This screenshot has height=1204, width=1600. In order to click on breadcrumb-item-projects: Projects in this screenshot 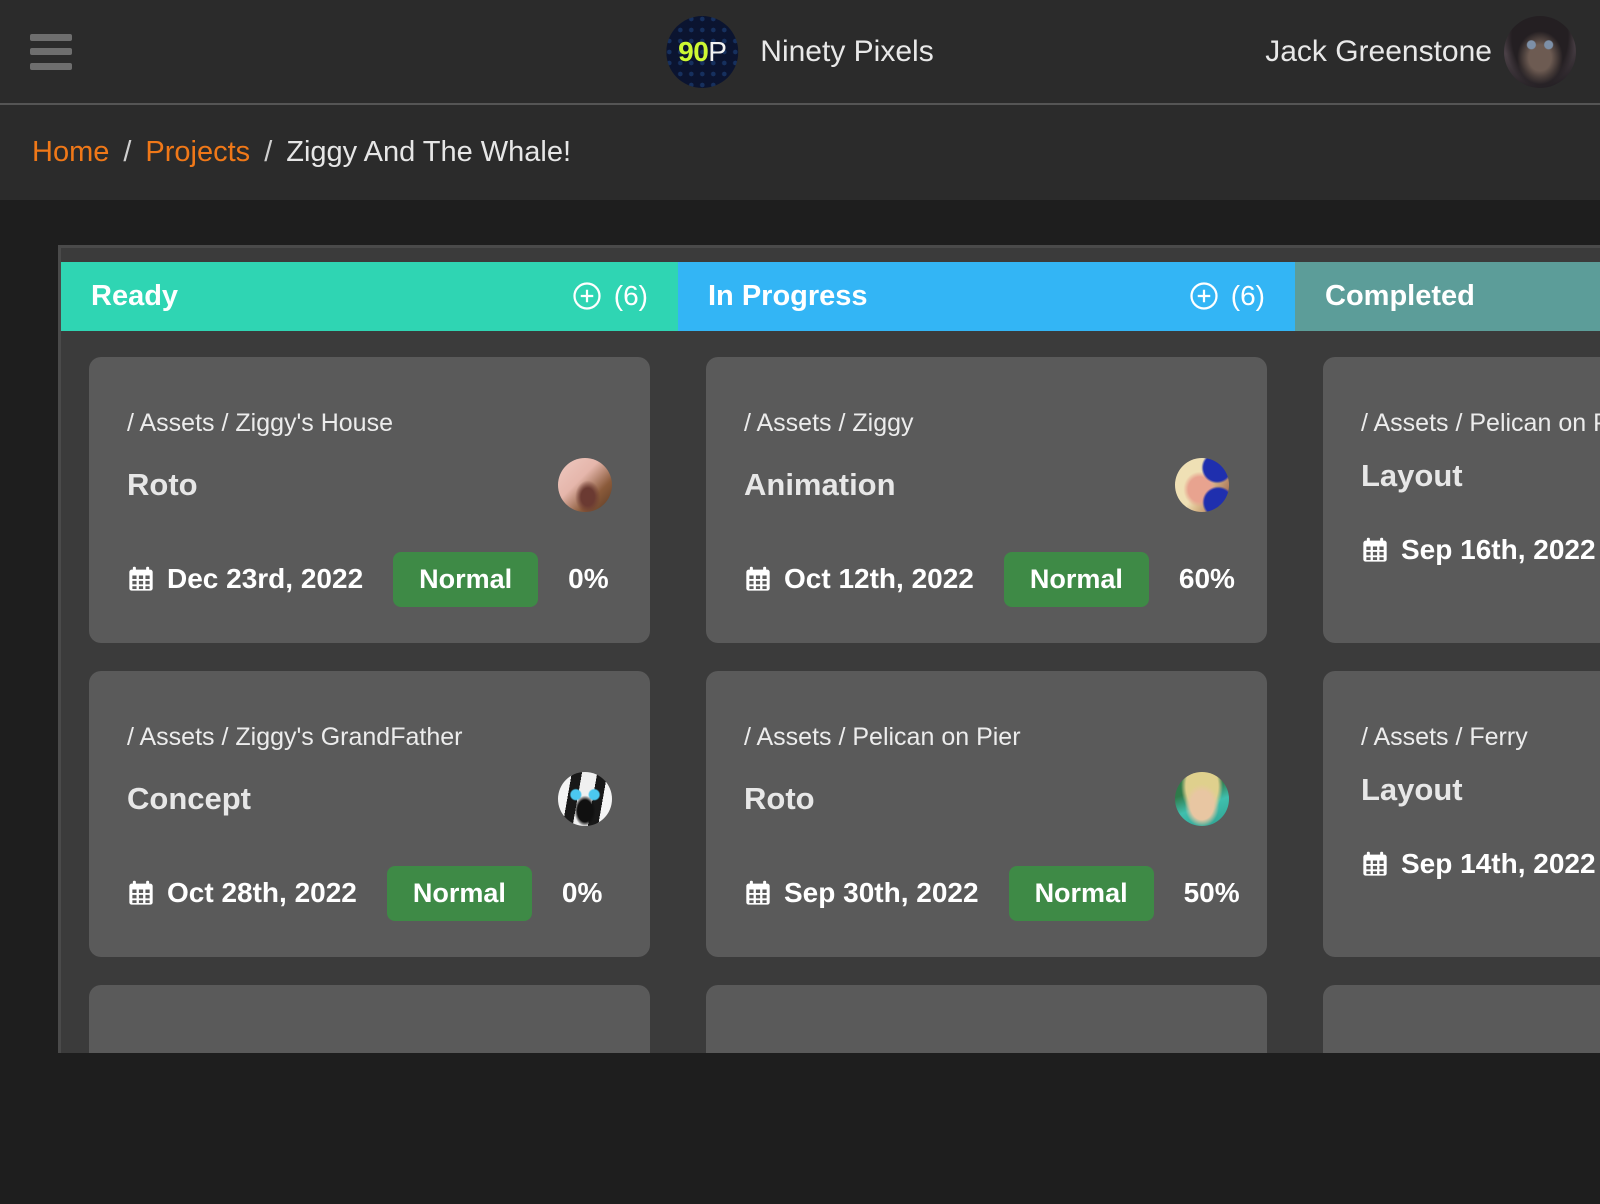, I will do `click(197, 152)`.